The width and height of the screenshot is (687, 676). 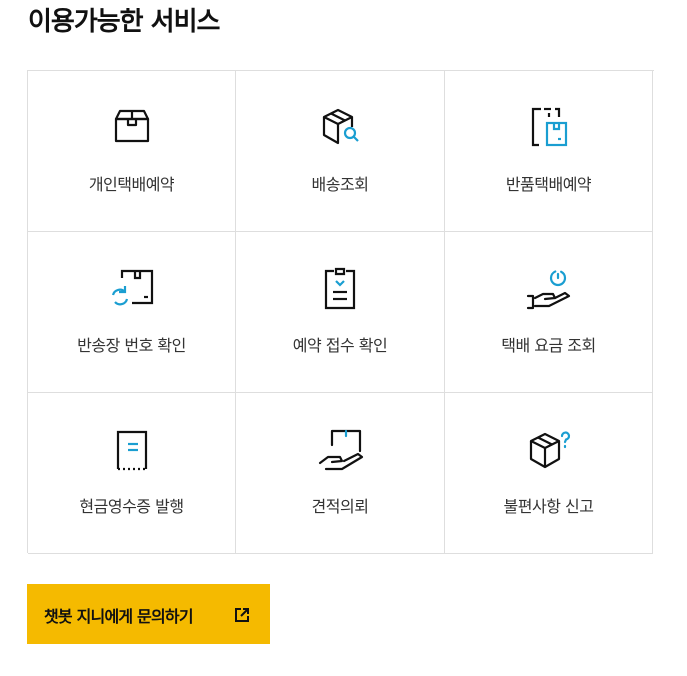 What do you see at coordinates (132, 129) in the screenshot?
I see `box-icon` at bounding box center [132, 129].